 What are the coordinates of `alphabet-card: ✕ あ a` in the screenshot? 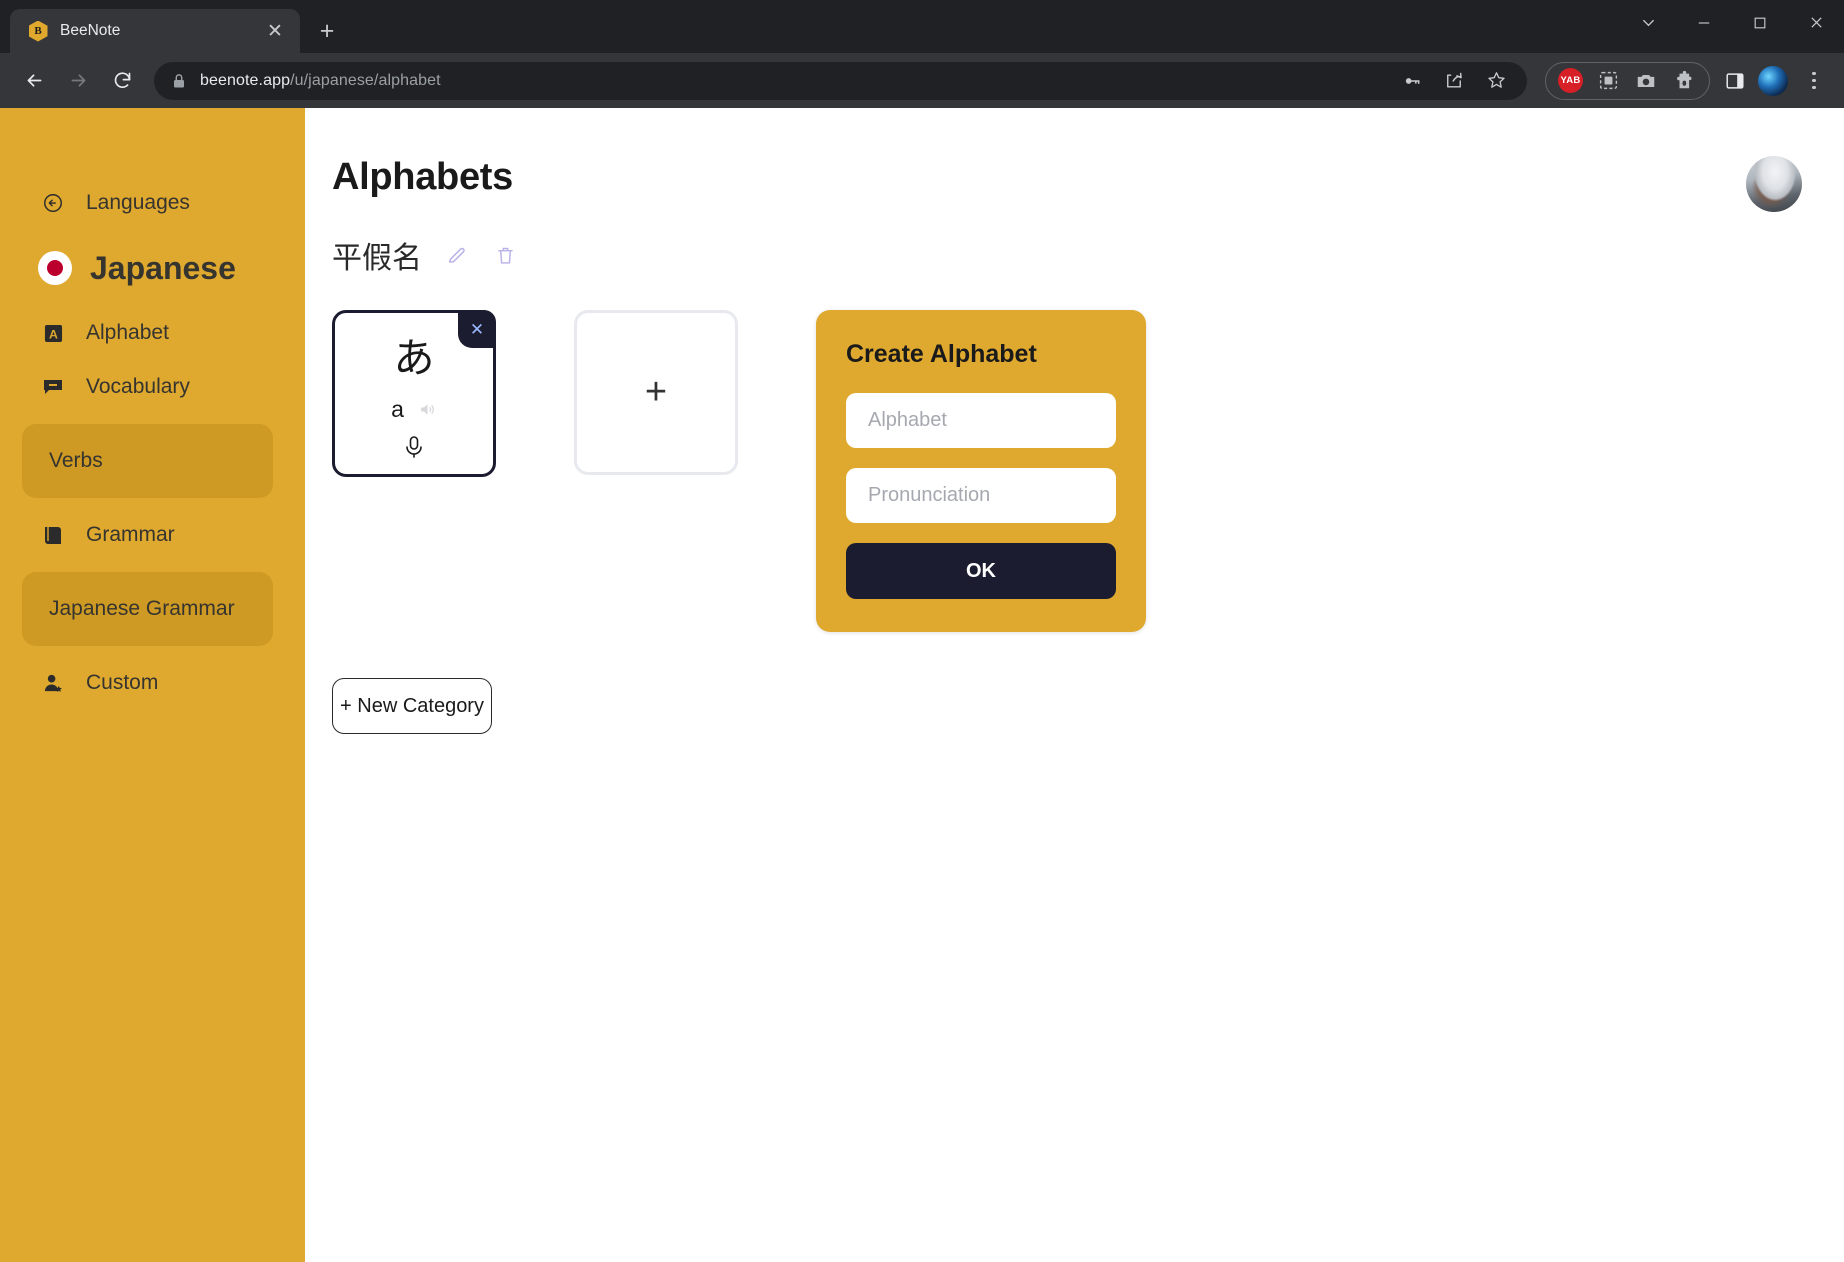 It's located at (414, 393).